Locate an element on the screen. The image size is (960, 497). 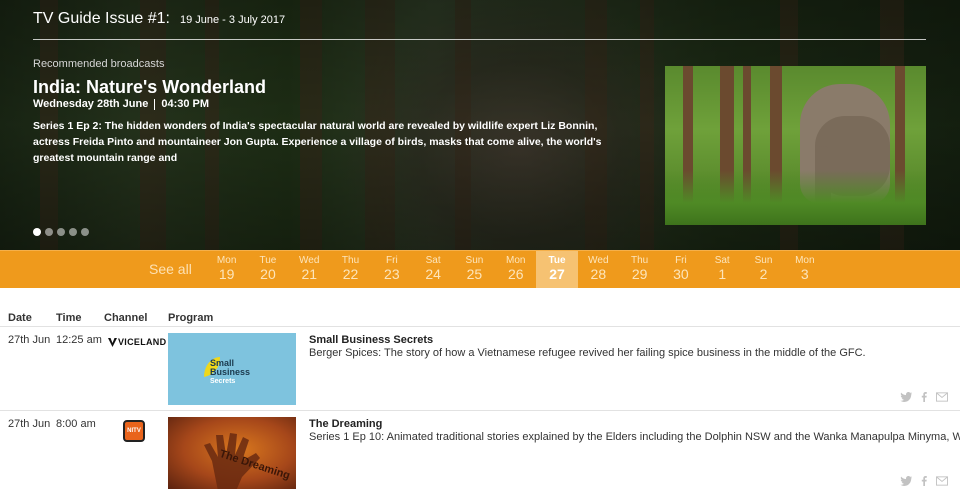
day-number: 3 is located at coordinates (804, 274).